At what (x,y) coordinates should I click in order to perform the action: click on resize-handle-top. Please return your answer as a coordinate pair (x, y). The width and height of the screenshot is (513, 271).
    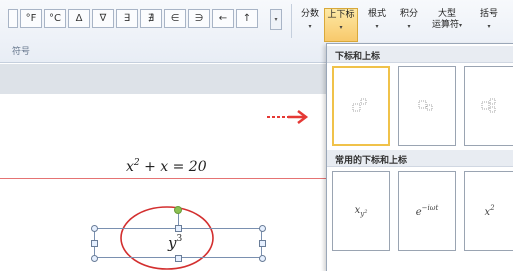
    Looking at the image, I should click on (178, 228).